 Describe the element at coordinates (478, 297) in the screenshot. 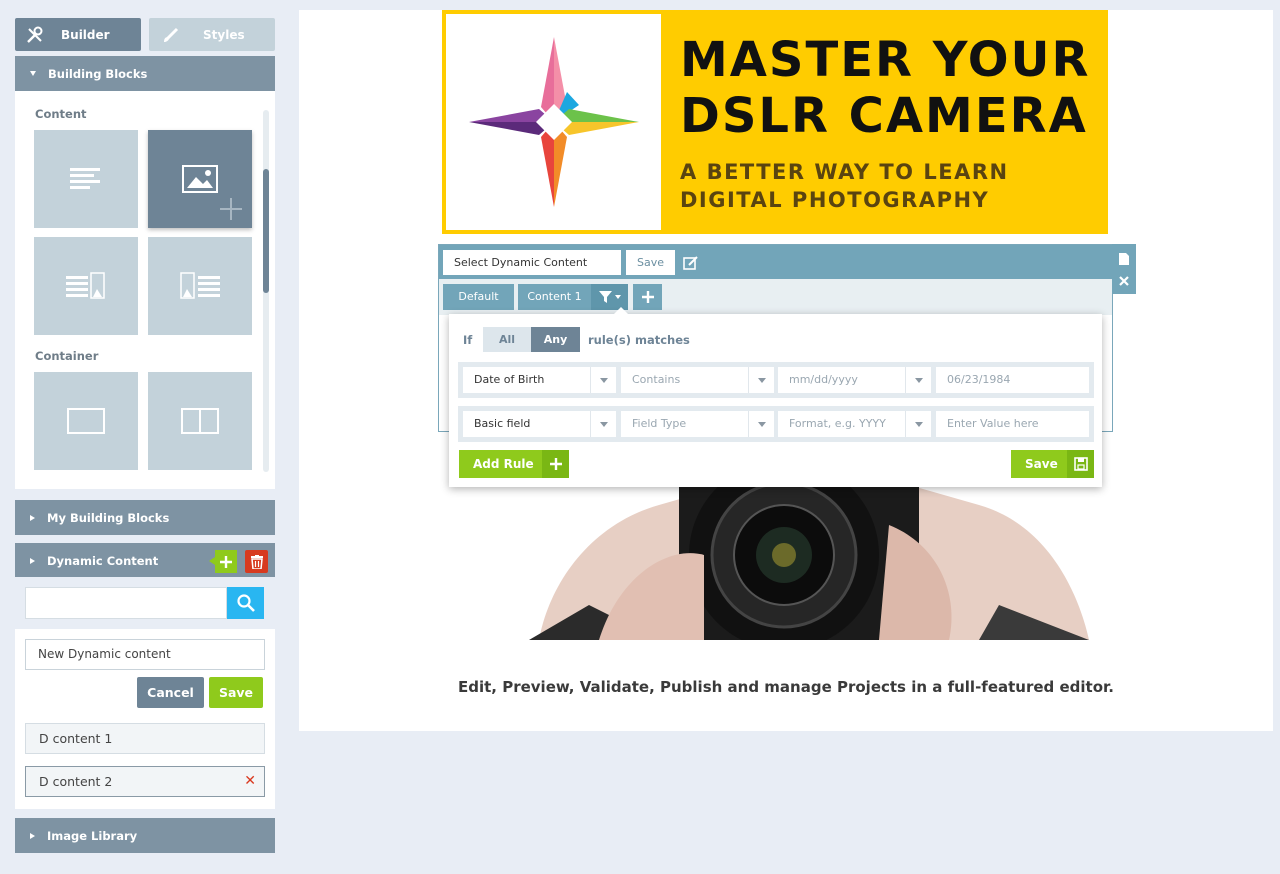

I see `tab-default: Default` at that location.